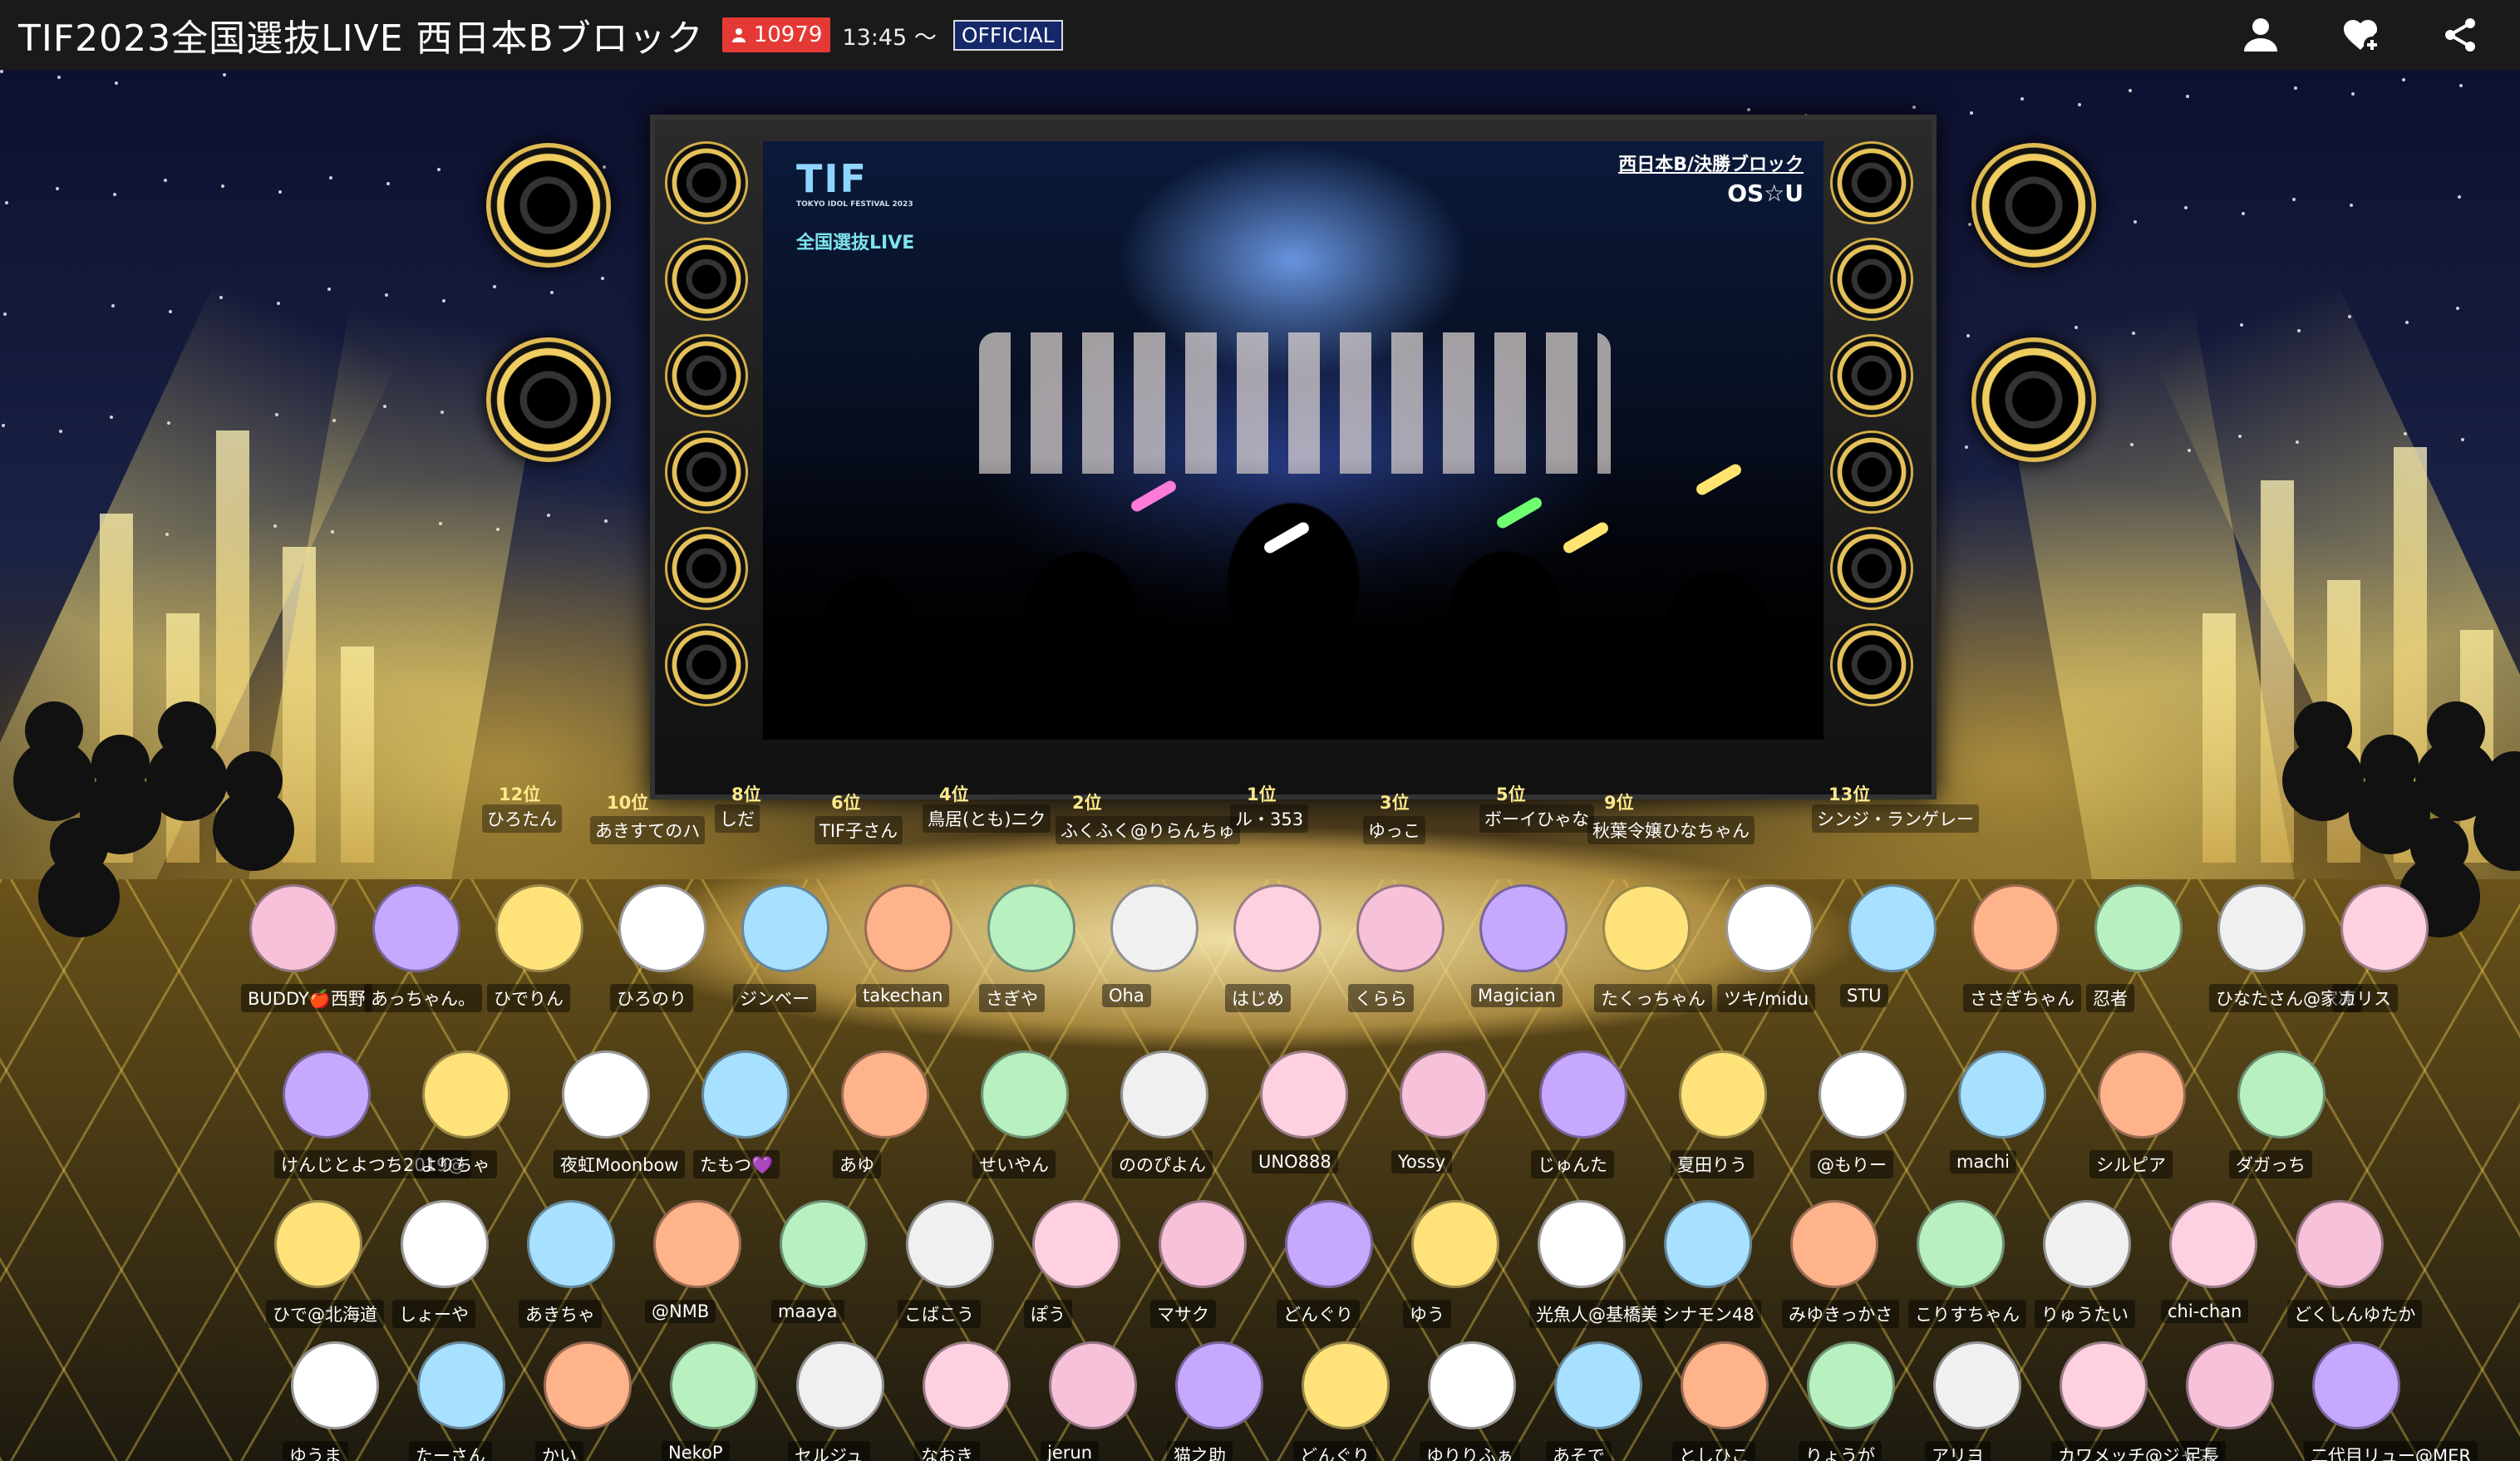 The image size is (2520, 1461). I want to click on viewer-name-tag: @もりー, so click(1851, 1164).